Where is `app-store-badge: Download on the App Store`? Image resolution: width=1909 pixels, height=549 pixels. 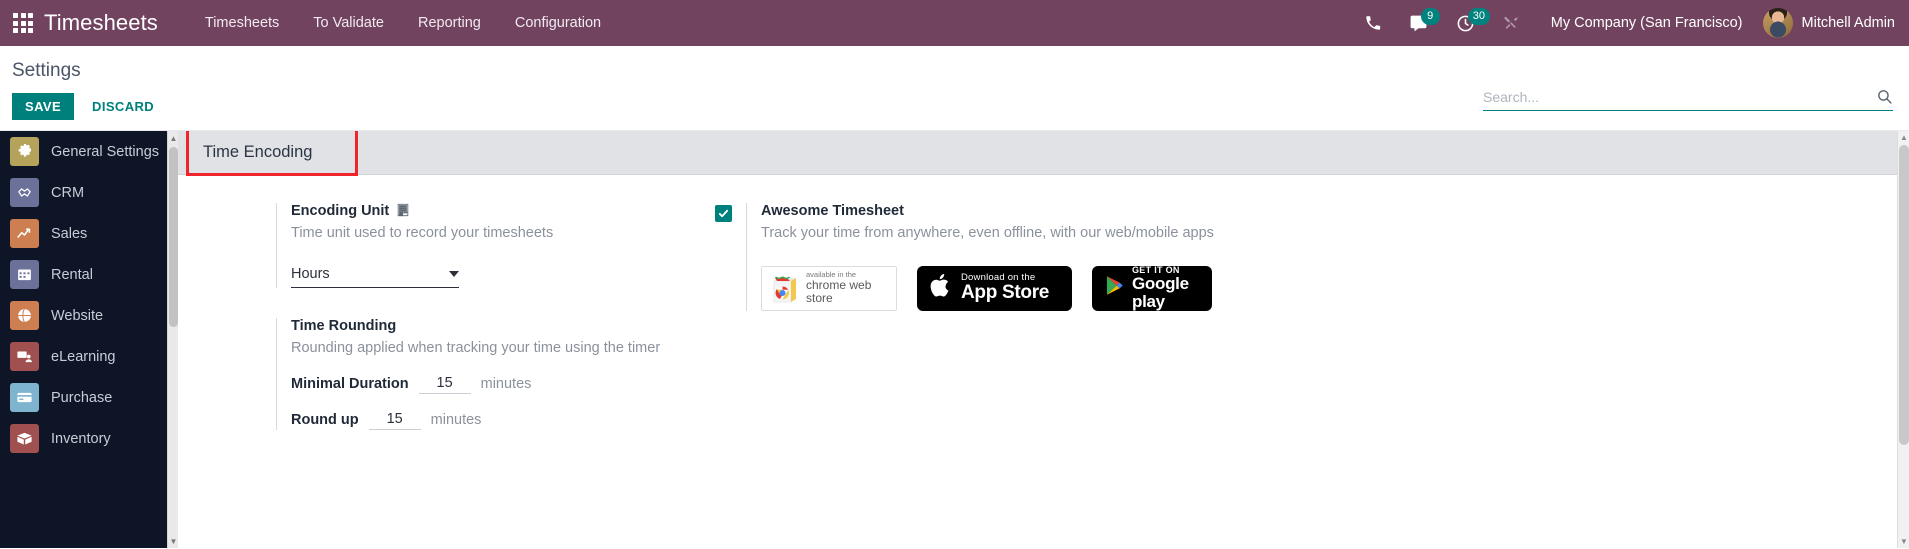 app-store-badge: Download on the App Store is located at coordinates (994, 288).